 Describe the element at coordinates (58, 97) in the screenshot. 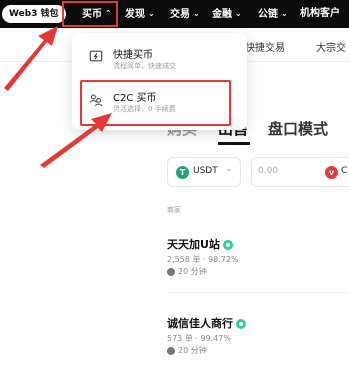

I see `annotation-arrows` at that location.